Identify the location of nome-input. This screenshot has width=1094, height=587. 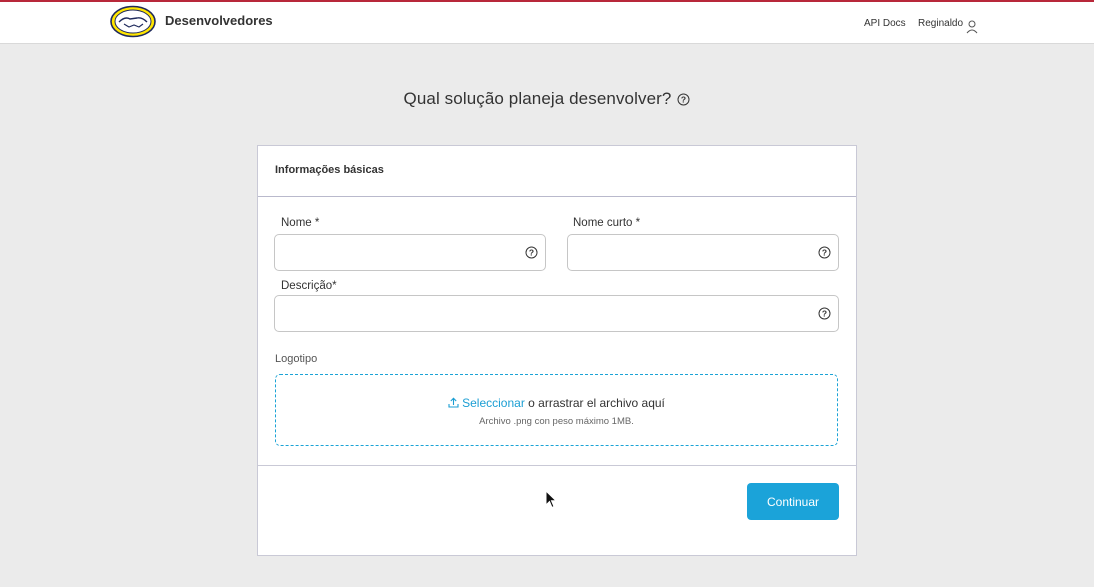
(410, 252).